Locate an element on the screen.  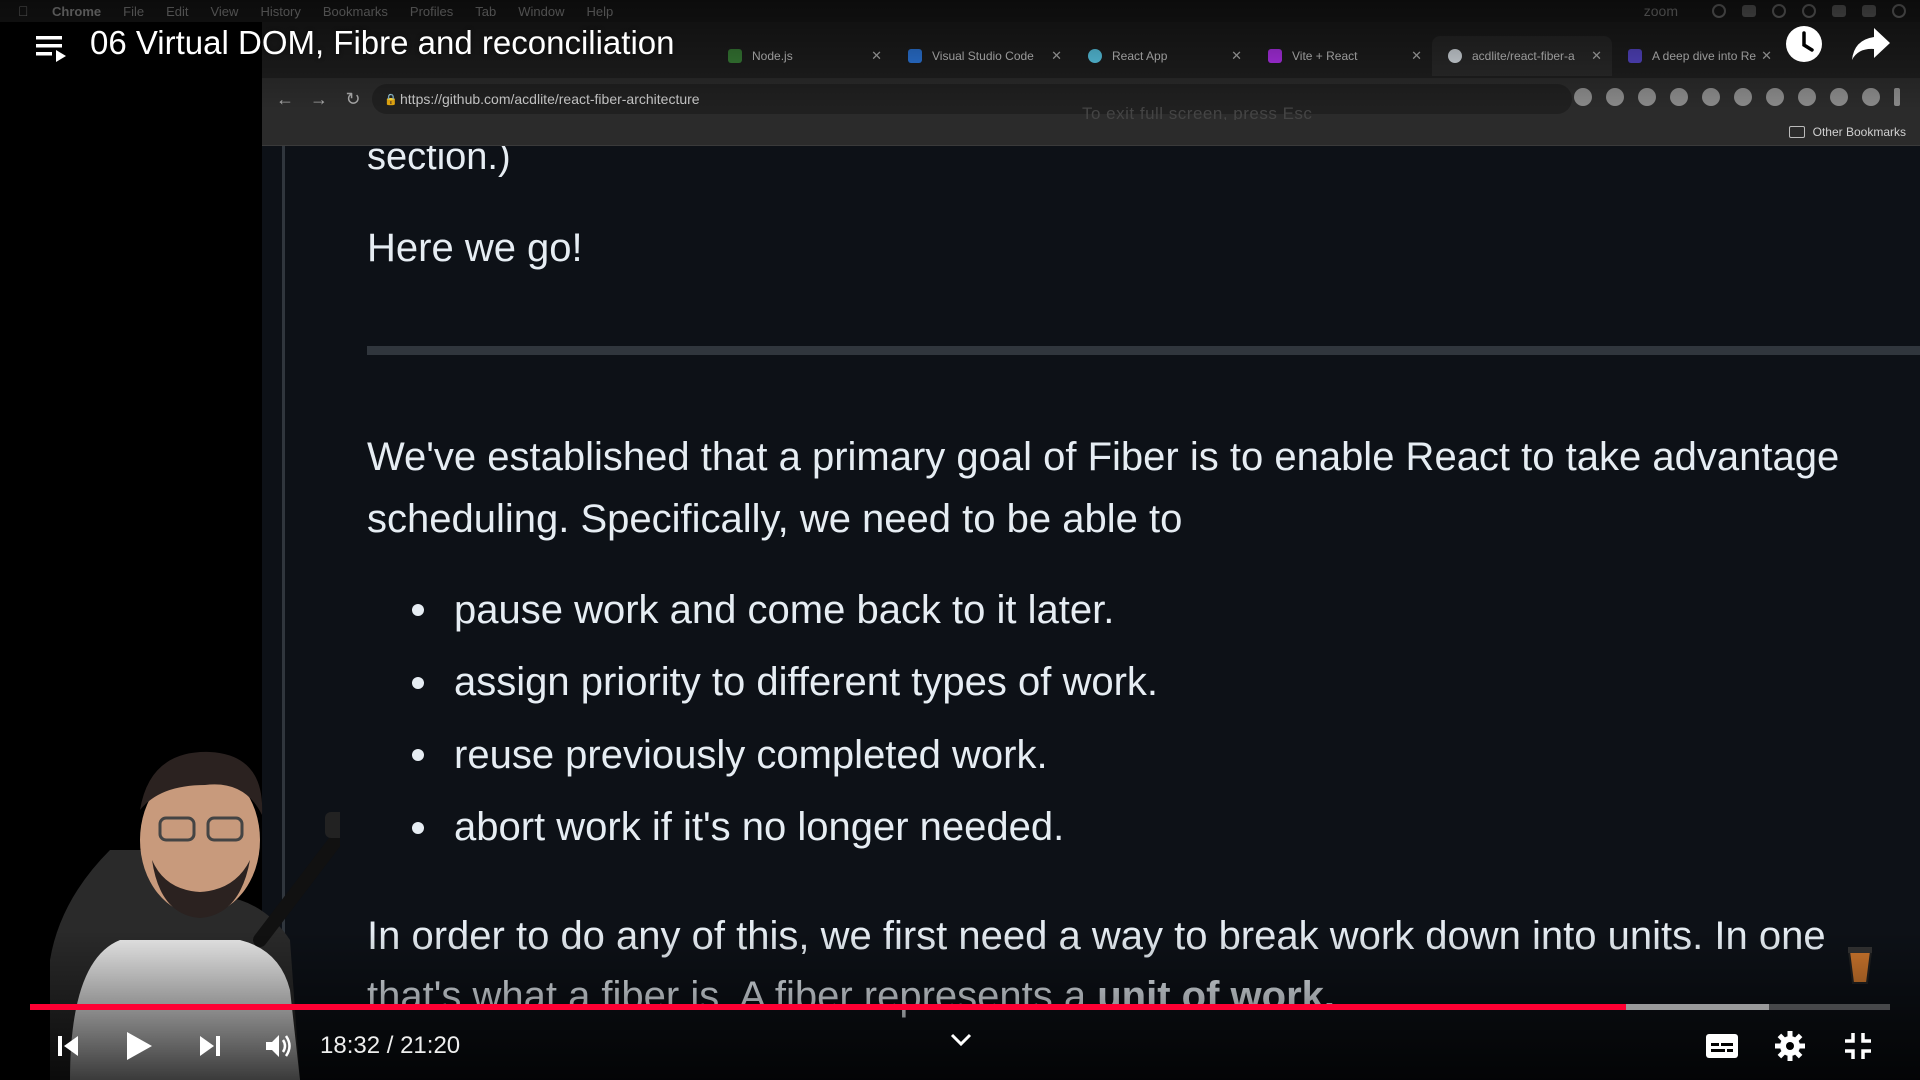
install-icon is located at coordinates (1615, 97).